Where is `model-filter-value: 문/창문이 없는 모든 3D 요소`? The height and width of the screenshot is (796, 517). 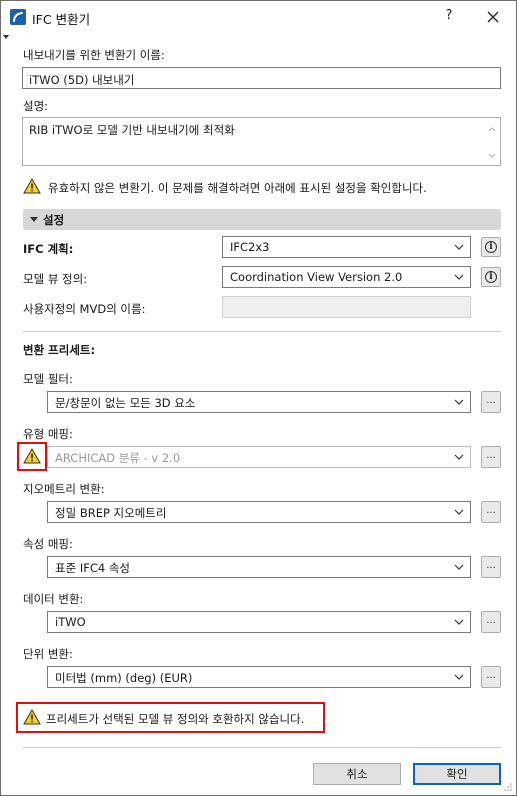 model-filter-value: 문/창문이 없는 모든 3D 요소 is located at coordinates (125, 403).